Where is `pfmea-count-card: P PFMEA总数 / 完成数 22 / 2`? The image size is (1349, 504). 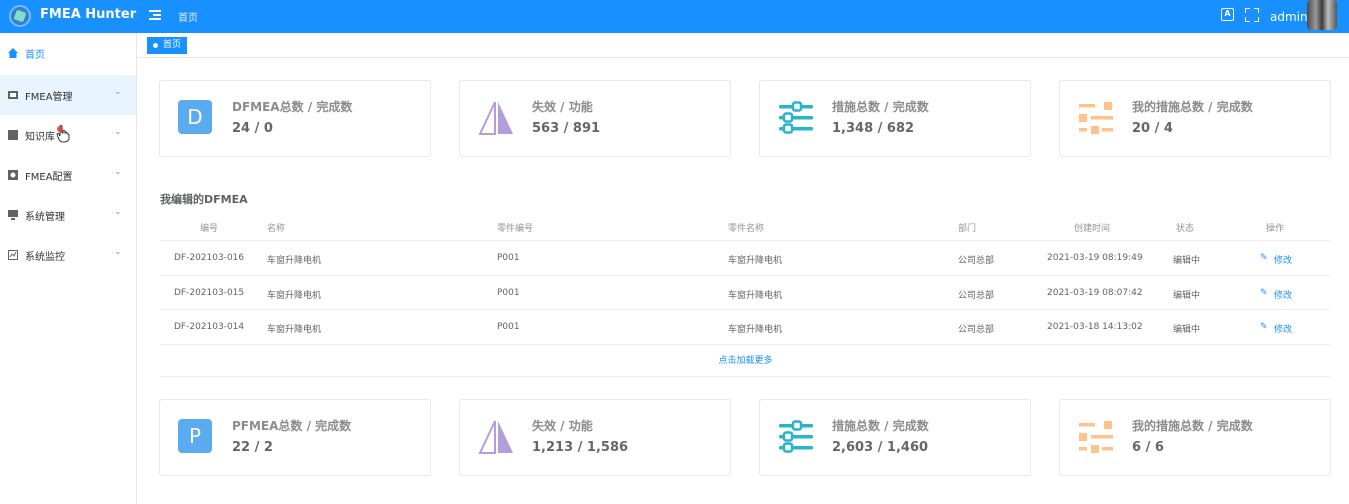 pfmea-count-card: P PFMEA总数 / 完成数 22 / 2 is located at coordinates (295, 437).